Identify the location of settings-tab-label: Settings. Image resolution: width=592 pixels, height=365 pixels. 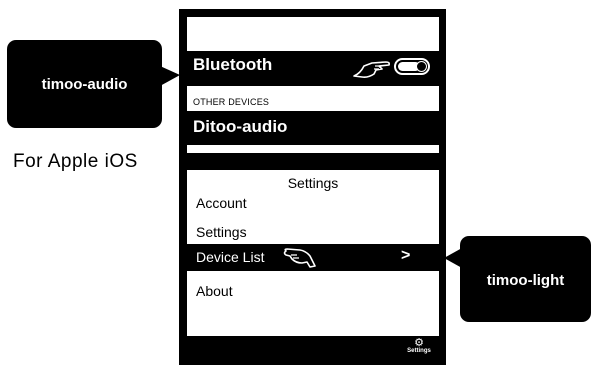
(419, 351).